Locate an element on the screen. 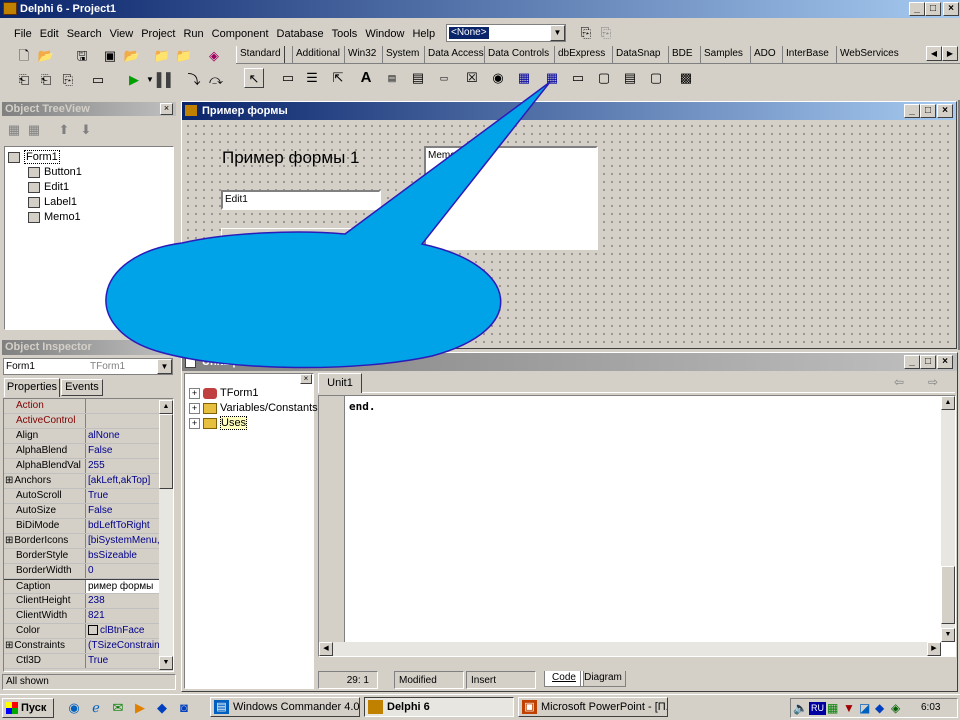 This screenshot has width=960, height=720. code-text: end. is located at coordinates (362, 406).